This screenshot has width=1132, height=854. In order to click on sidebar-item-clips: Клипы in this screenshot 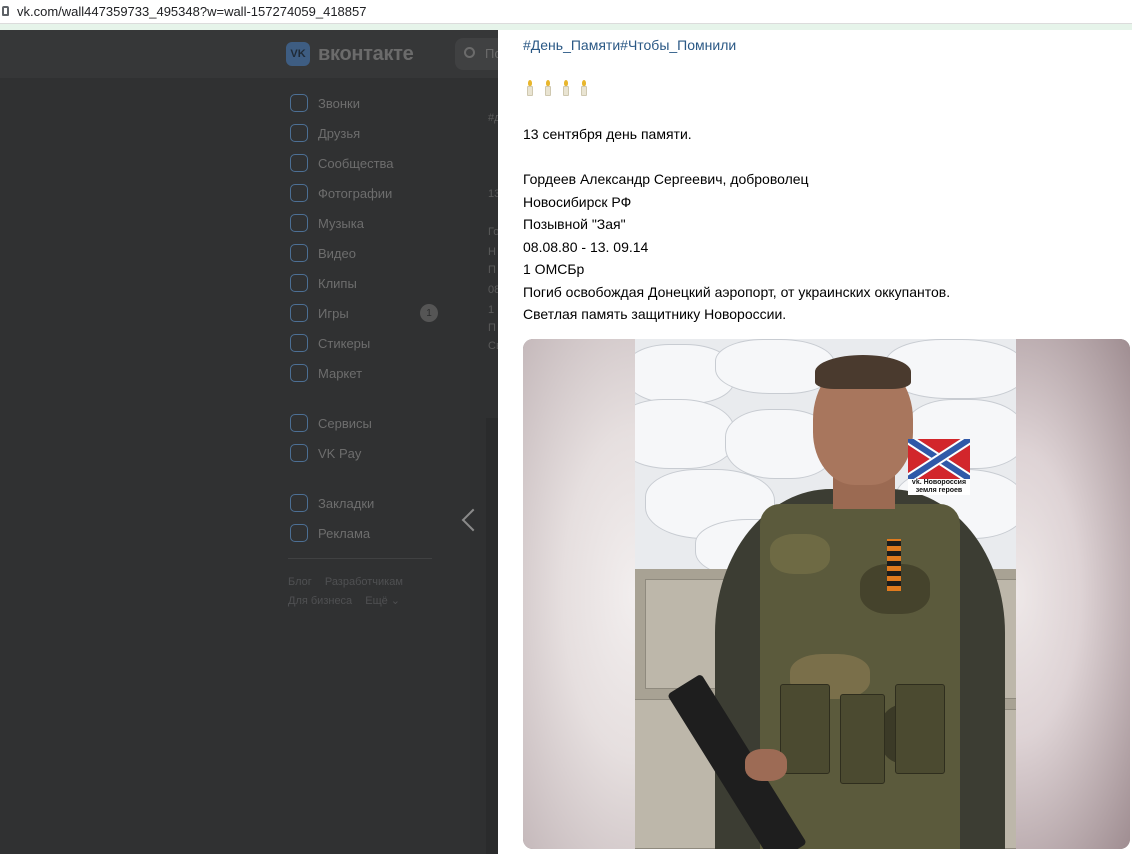, I will do `click(368, 283)`.